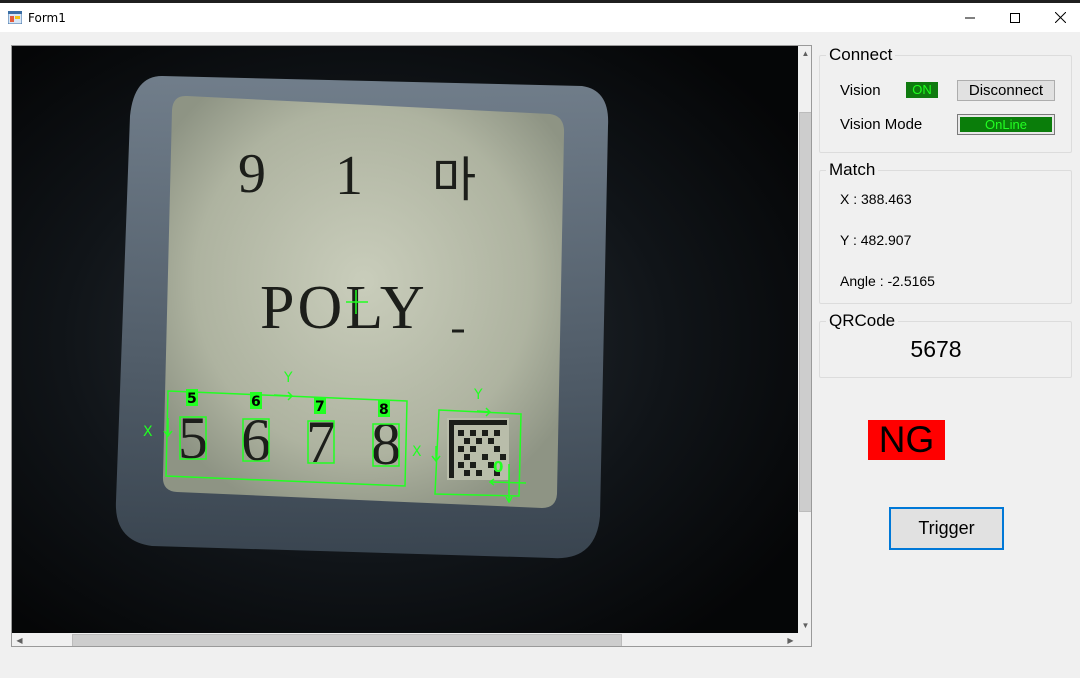  Describe the element at coordinates (936, 349) in the screenshot. I see `qrcode-value: 5678` at that location.